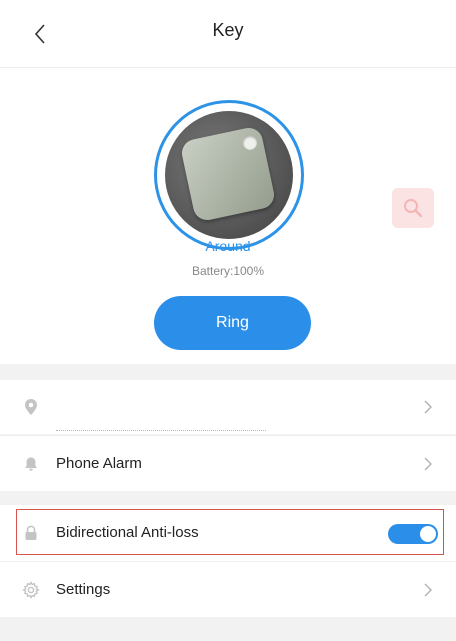 Image resolution: width=456 pixels, height=641 pixels. I want to click on location-row, so click(228, 407).